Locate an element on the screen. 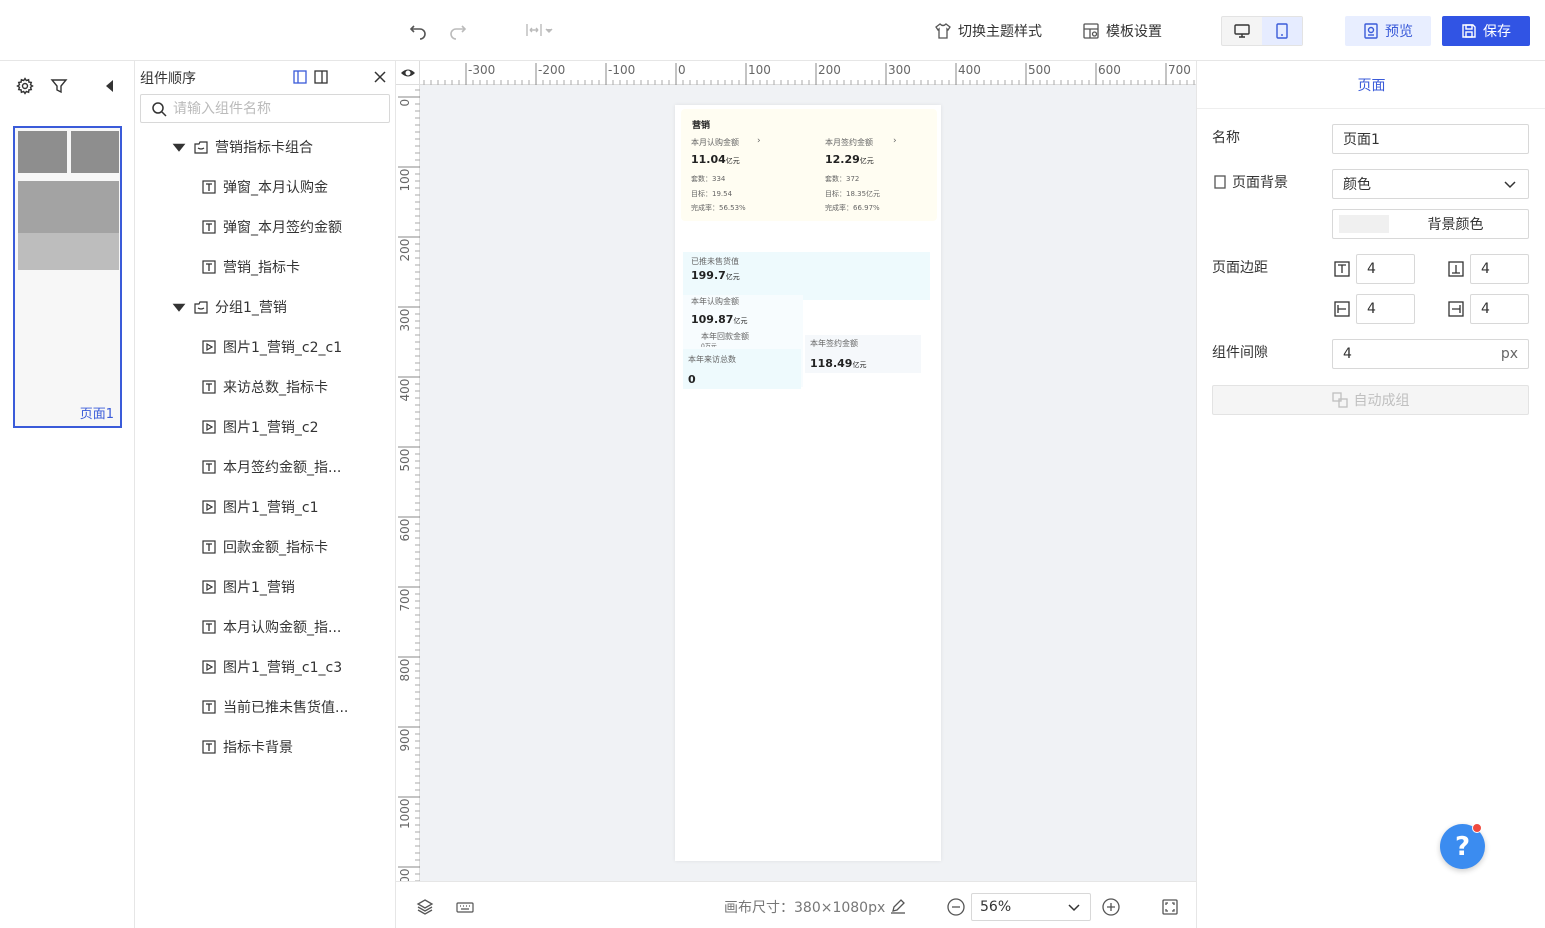 The height and width of the screenshot is (928, 1545). margin-bottom-input: 4 is located at coordinates (1499, 269).